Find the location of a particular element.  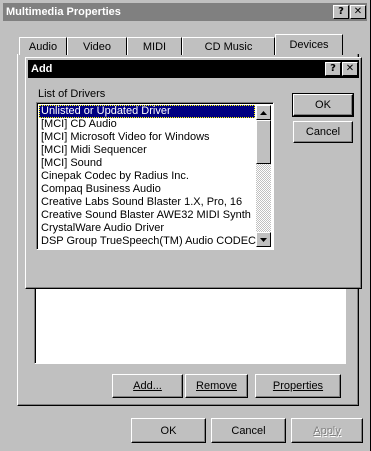

main-ok-button: OK is located at coordinates (168, 430).